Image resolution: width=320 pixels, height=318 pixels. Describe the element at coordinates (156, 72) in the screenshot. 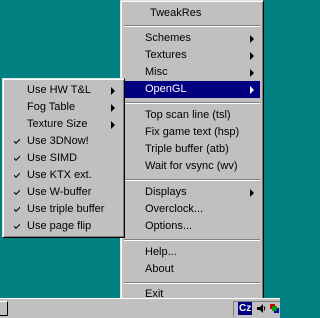

I see `menu-item-label: Misc` at that location.